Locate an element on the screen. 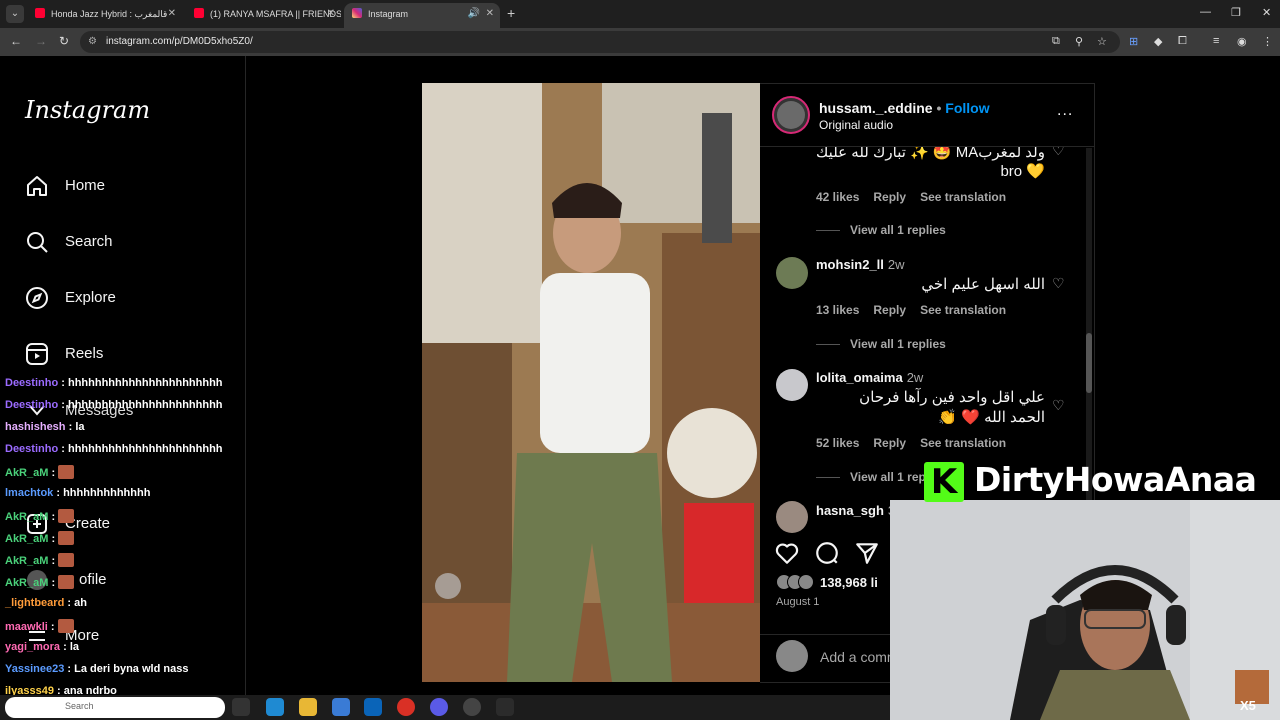 Image resolution: width=1280 pixels, height=720 pixels. back-button: ← is located at coordinates (16, 41).